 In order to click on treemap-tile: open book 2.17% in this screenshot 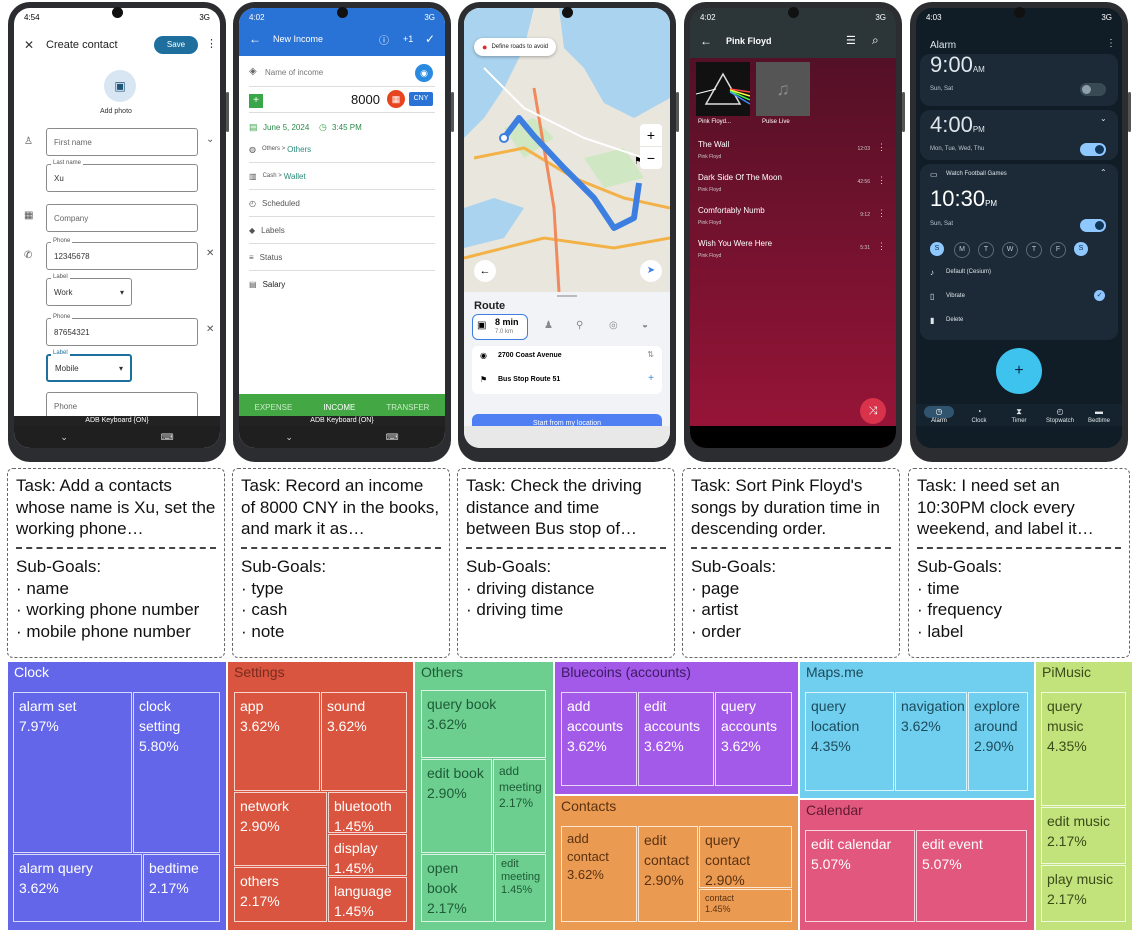, I will do `click(457, 888)`.